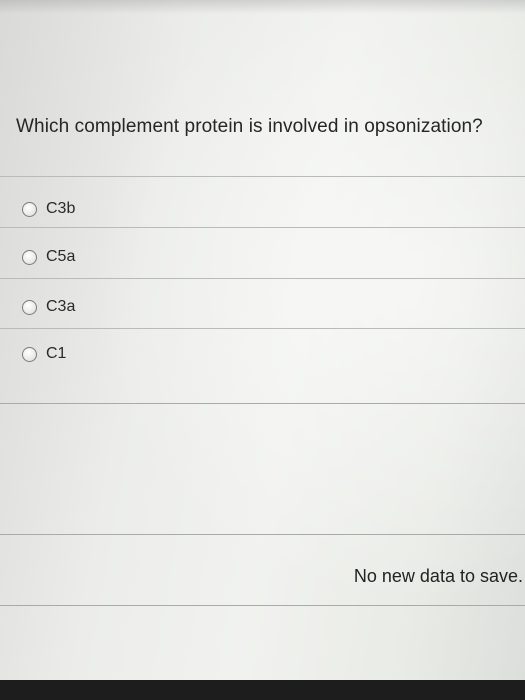 Image resolution: width=525 pixels, height=700 pixels. Describe the element at coordinates (61, 256) in the screenshot. I see `option-label: C5a` at that location.